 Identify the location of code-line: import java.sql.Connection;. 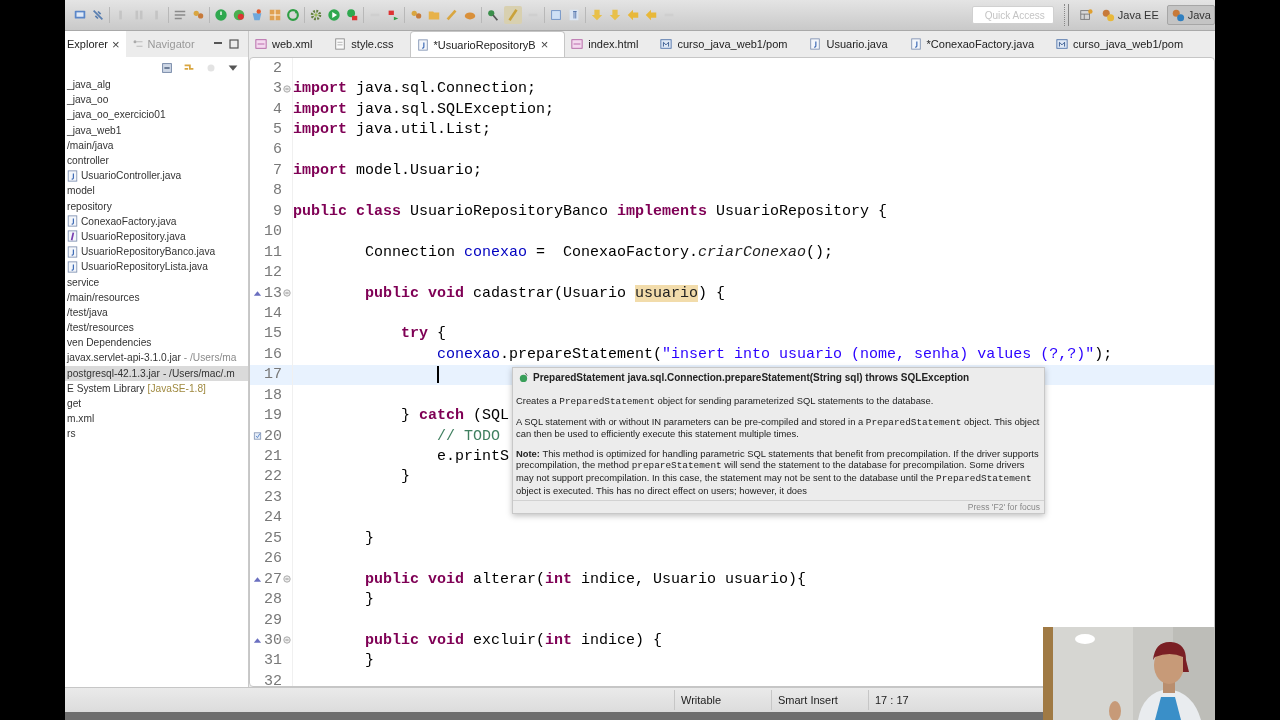
(415, 89).